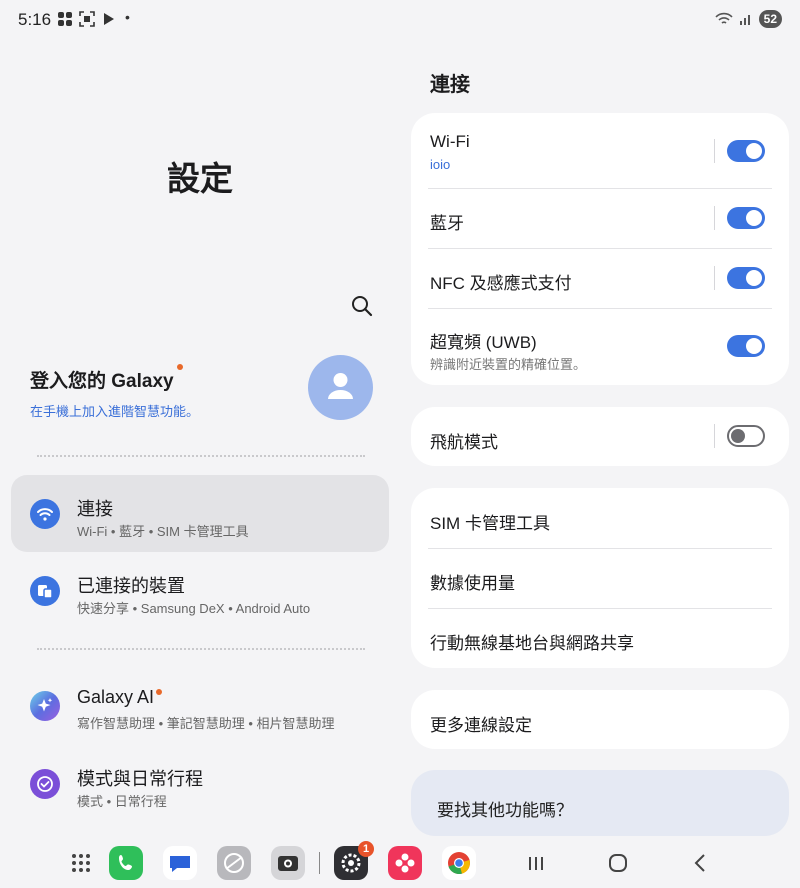  I want to click on avatar, so click(340, 387).